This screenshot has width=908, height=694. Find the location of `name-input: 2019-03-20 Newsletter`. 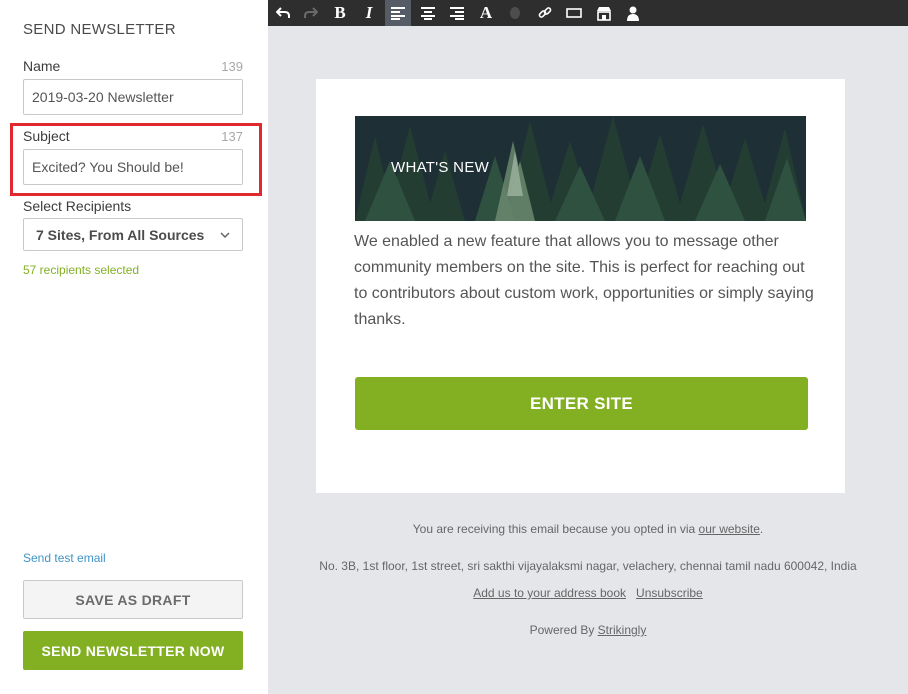

name-input: 2019-03-20 Newsletter is located at coordinates (133, 97).